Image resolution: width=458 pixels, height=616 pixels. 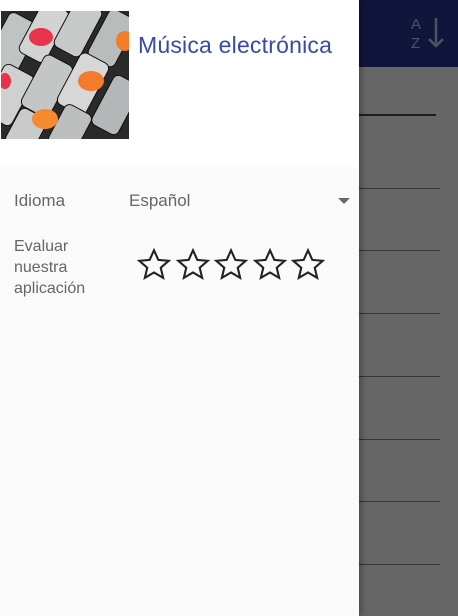 I want to click on rate-app-label: Evaluar nuestra aplicación, so click(x=50, y=267).